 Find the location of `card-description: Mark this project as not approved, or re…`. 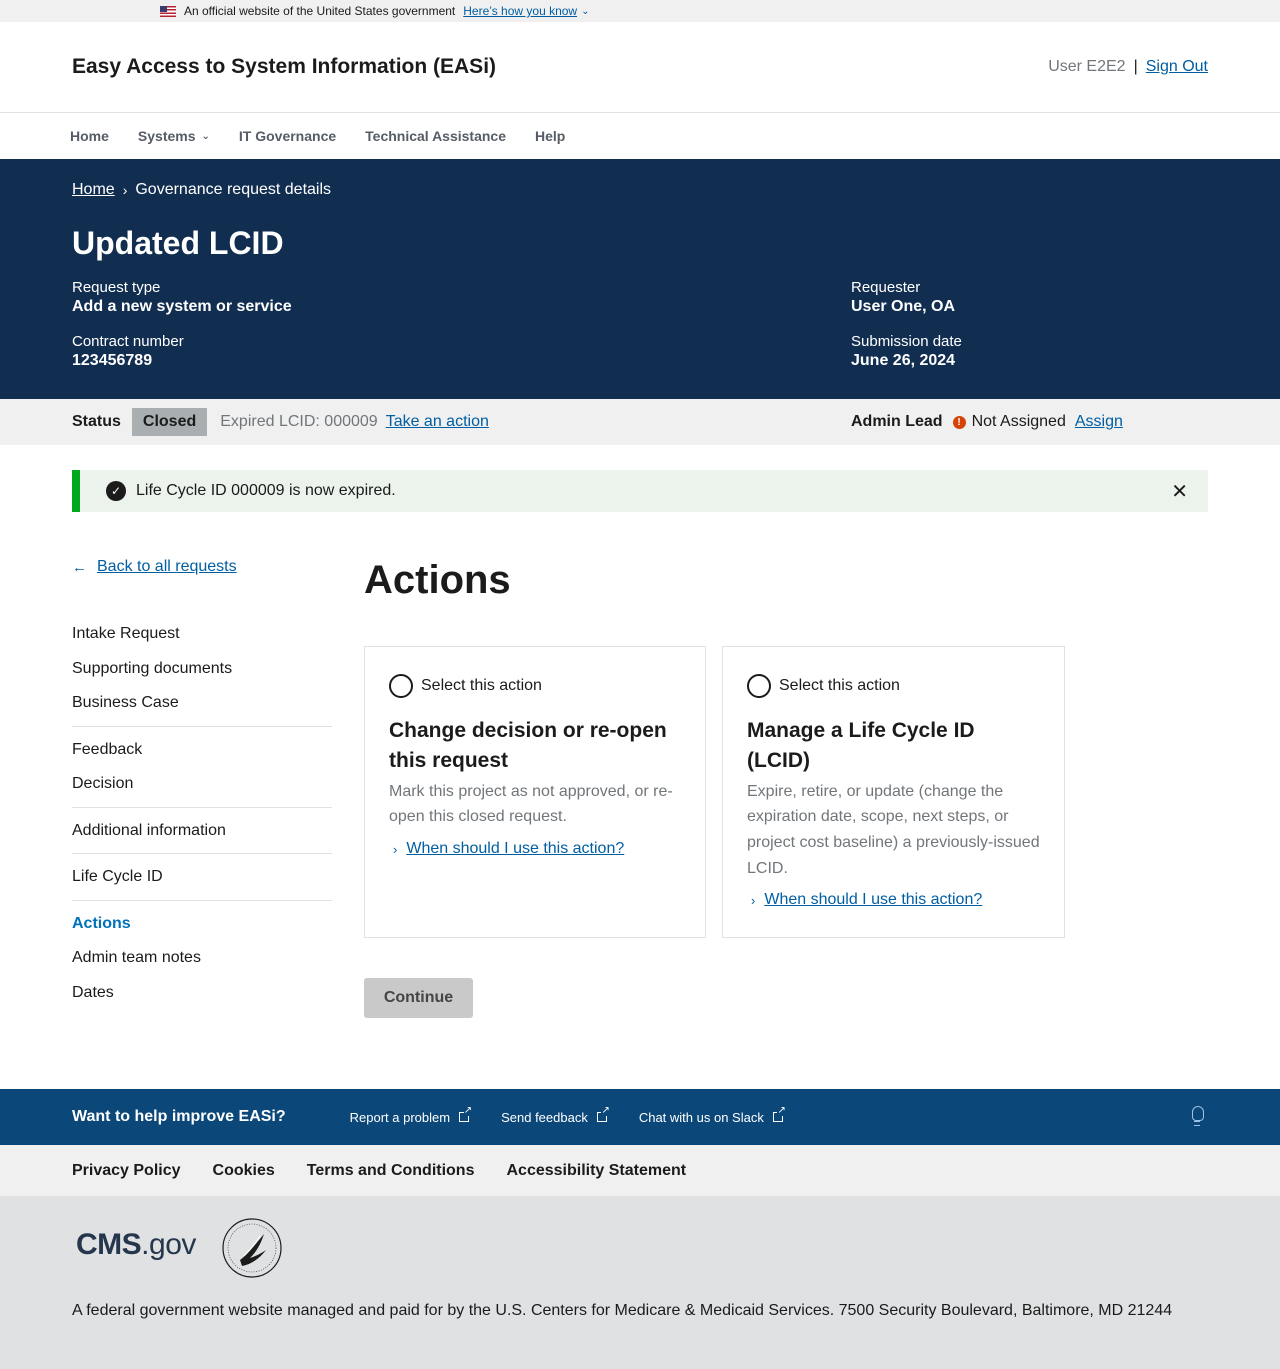

card-description: Mark this project as not approved, or re… is located at coordinates (531, 804).